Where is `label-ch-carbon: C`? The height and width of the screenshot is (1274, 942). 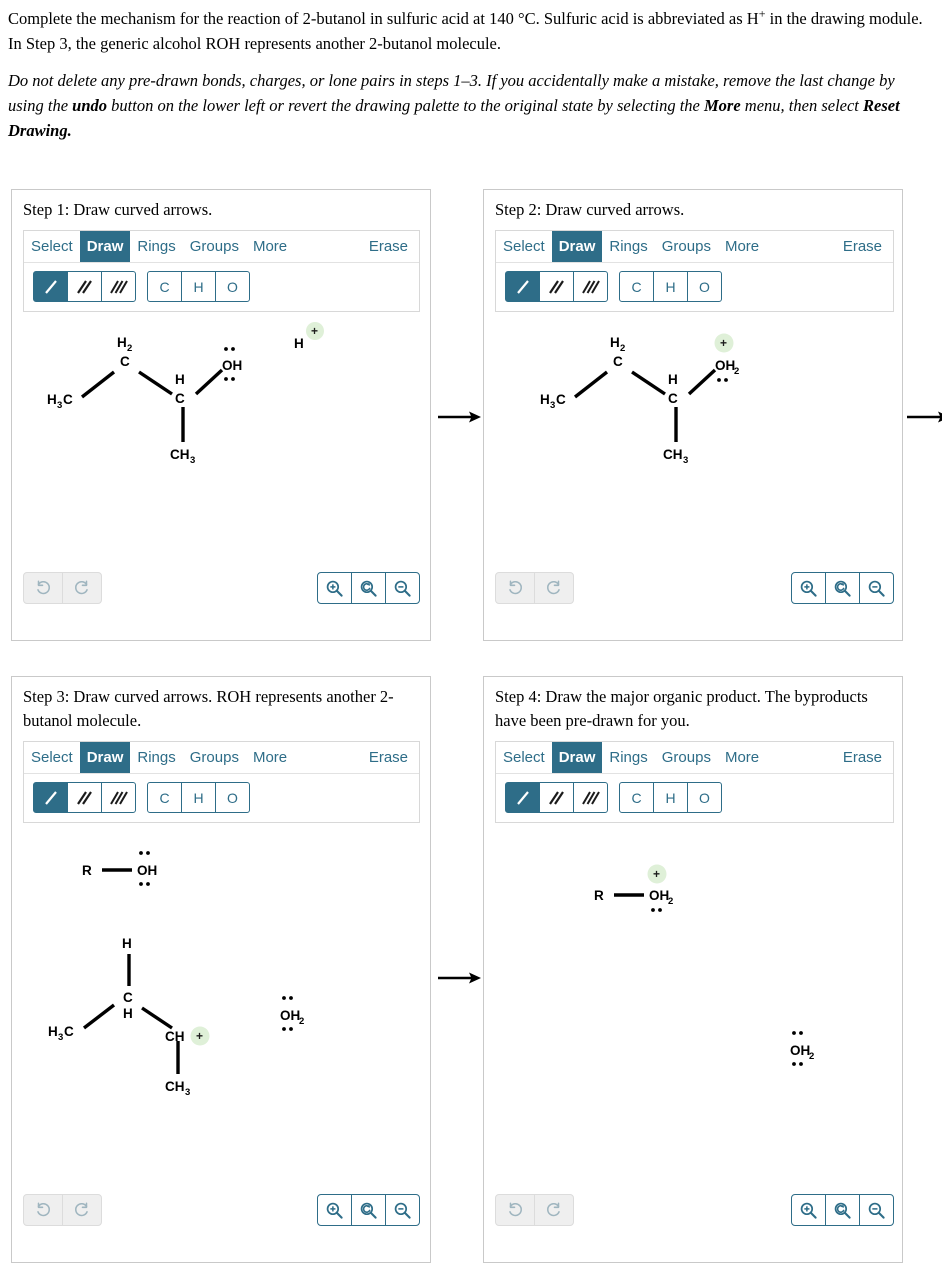 label-ch-carbon: C is located at coordinates (180, 398).